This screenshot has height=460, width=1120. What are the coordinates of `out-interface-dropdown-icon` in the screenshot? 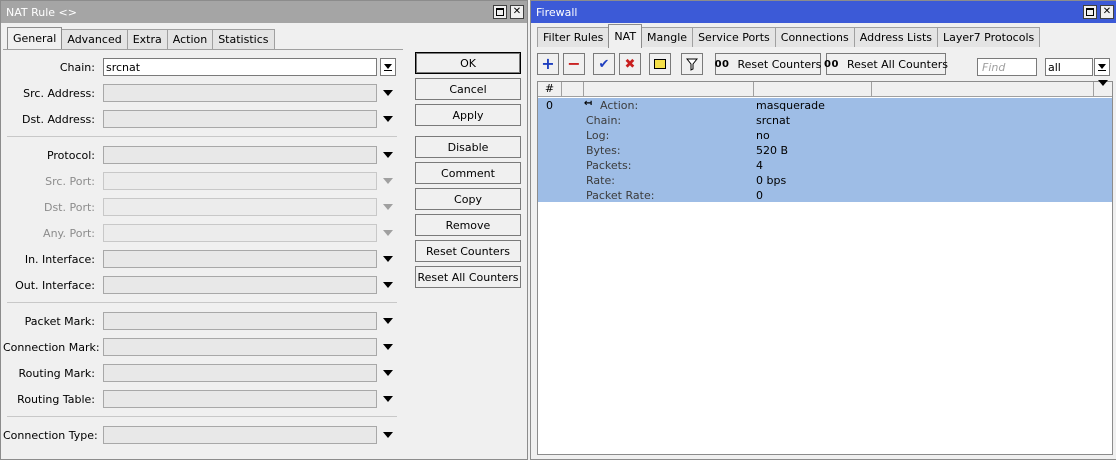 It's located at (388, 285).